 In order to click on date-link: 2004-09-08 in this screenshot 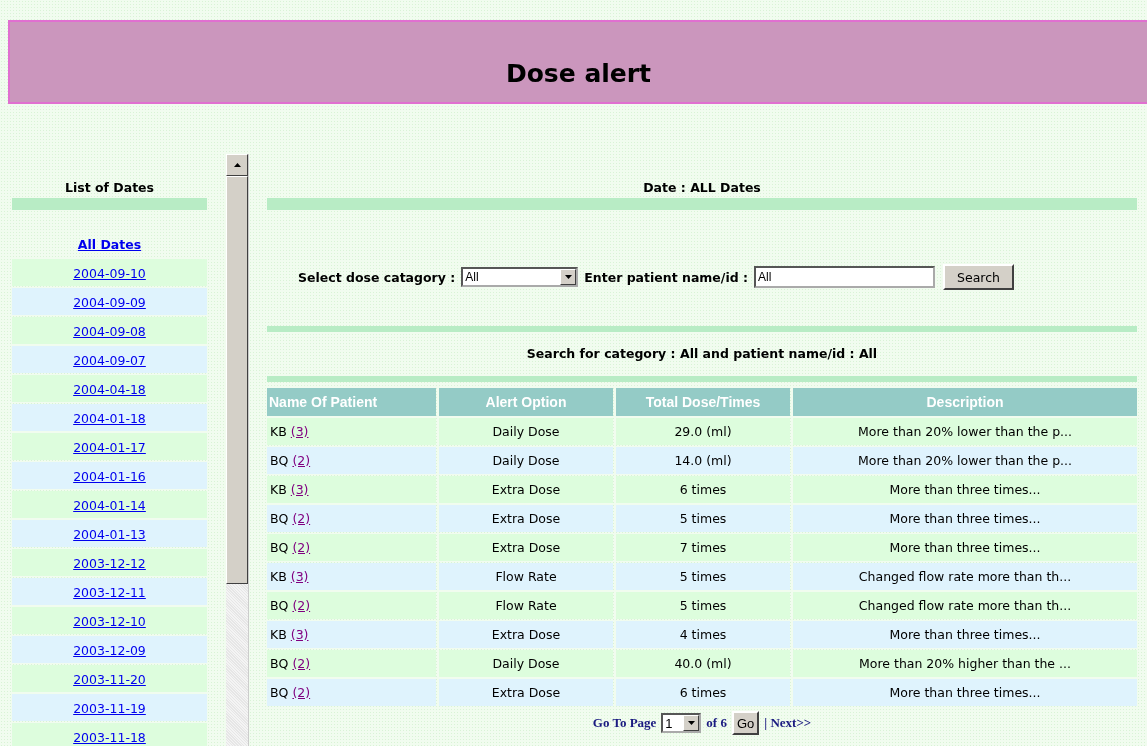, I will do `click(109, 330)`.